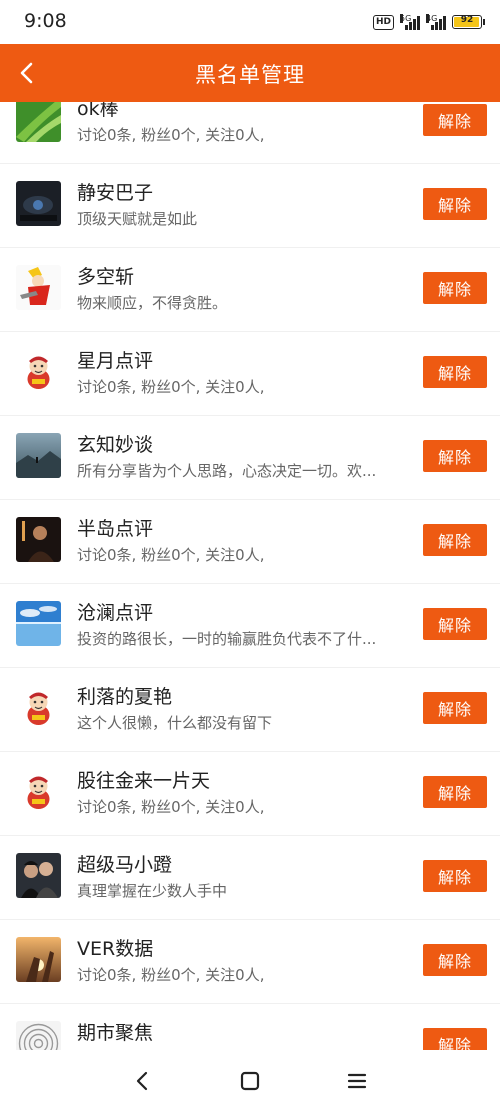 The height and width of the screenshot is (1111, 500). I want to click on user-name: 半岛点评, so click(115, 529).